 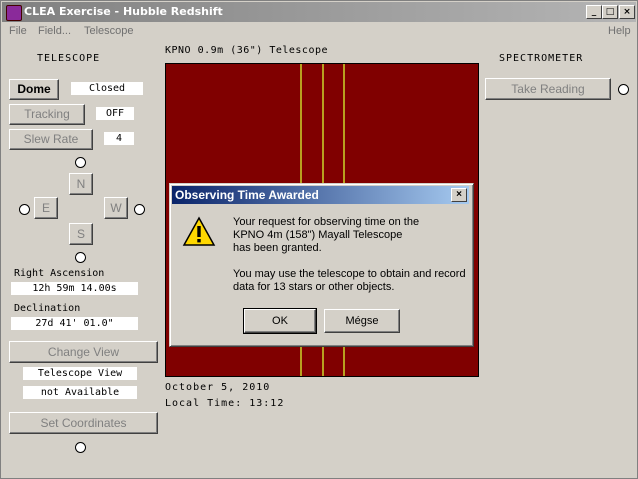 What do you see at coordinates (116, 208) in the screenshot?
I see `west-button: W` at bounding box center [116, 208].